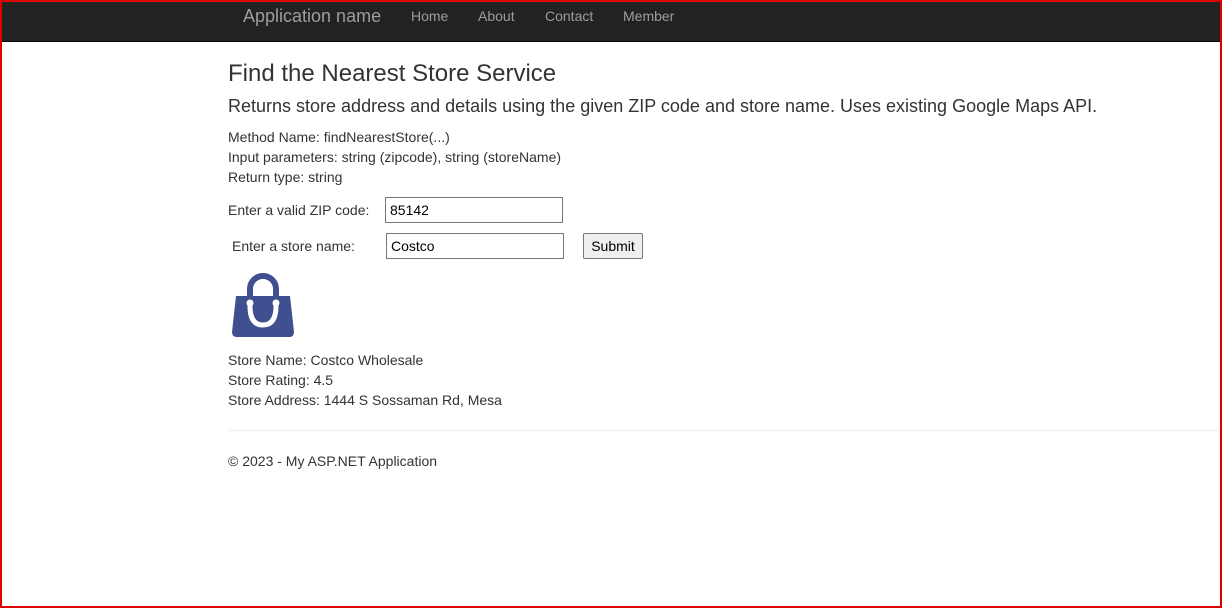 The image size is (1222, 608). What do you see at coordinates (312, 16) in the screenshot?
I see `brand-link: Application name` at bounding box center [312, 16].